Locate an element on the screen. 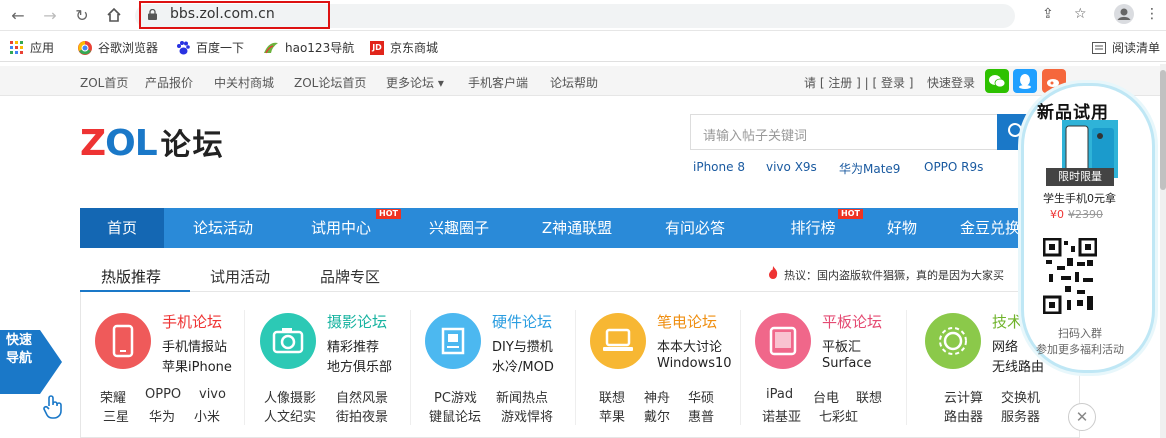 The height and width of the screenshot is (438, 1166). category-desc: 地方俱乐部 is located at coordinates (359, 365).